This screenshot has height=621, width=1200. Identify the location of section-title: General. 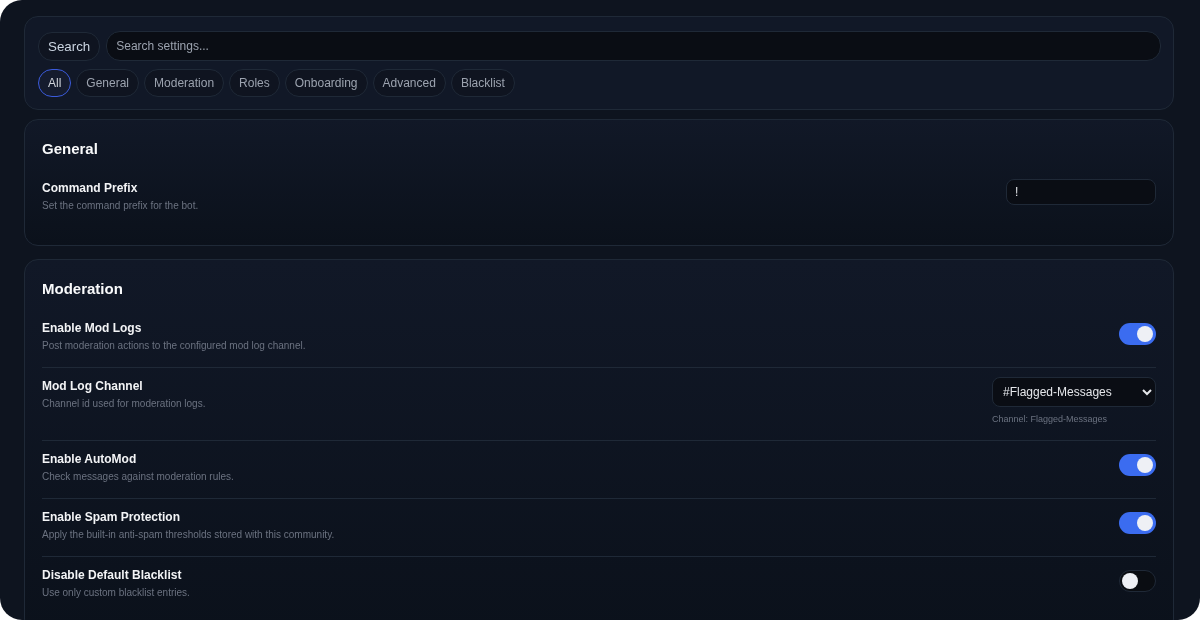
(70, 148).